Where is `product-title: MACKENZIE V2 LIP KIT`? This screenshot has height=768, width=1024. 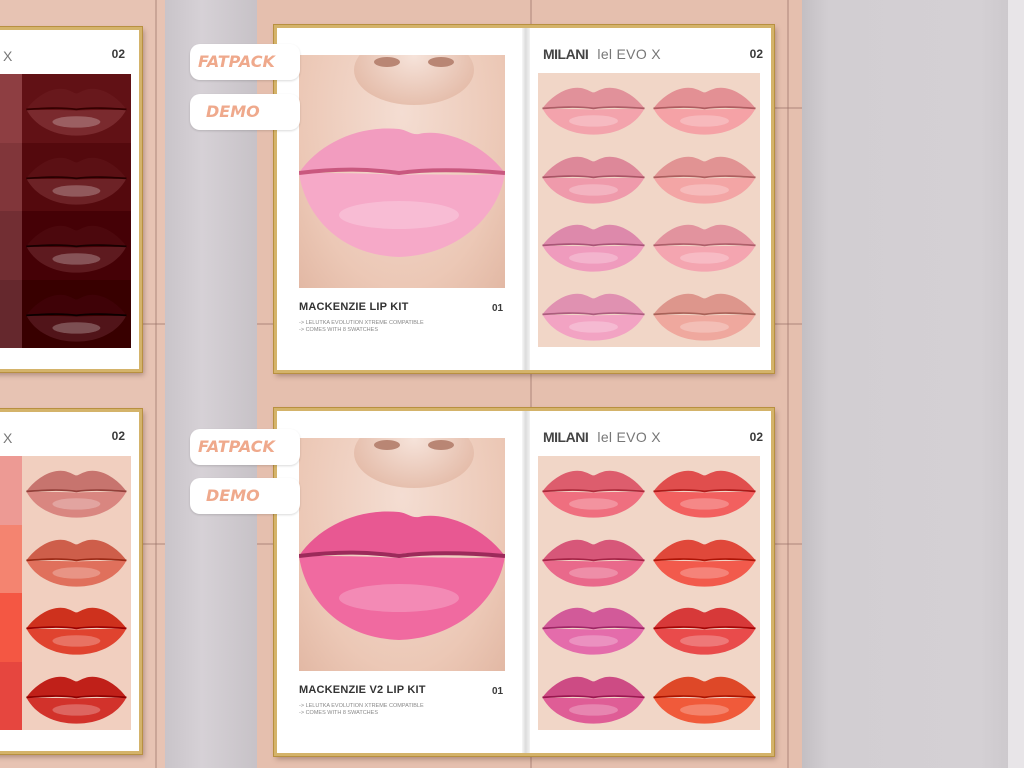 product-title: MACKENZIE V2 LIP KIT is located at coordinates (362, 690).